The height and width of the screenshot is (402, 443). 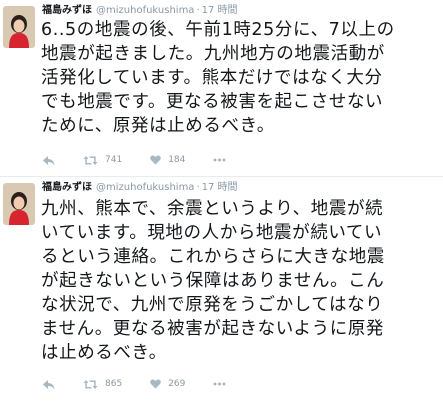 I want to click on retweet-button: 741, so click(x=102, y=160).